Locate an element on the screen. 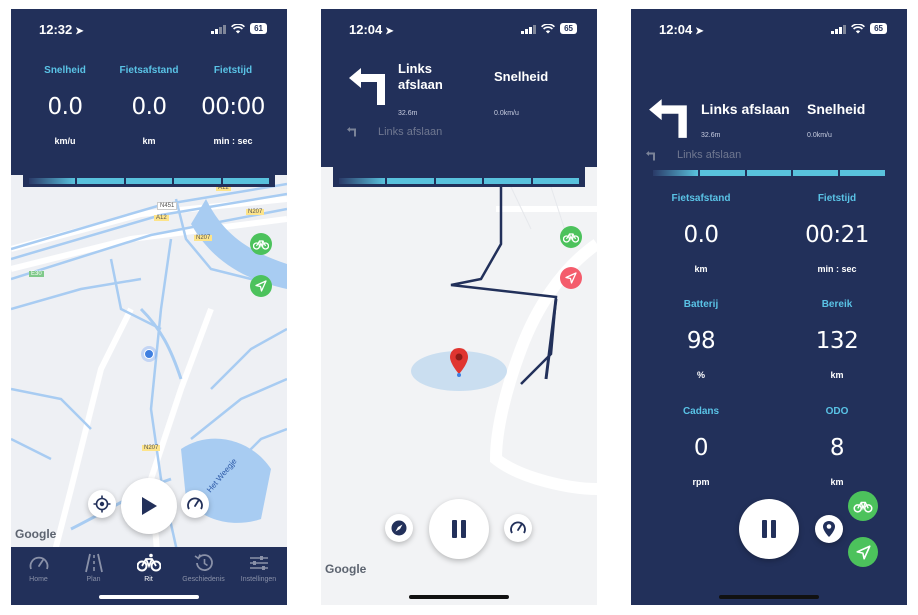 This screenshot has width=918, height=615. stat-value: 00:21 is located at coordinates (837, 235).